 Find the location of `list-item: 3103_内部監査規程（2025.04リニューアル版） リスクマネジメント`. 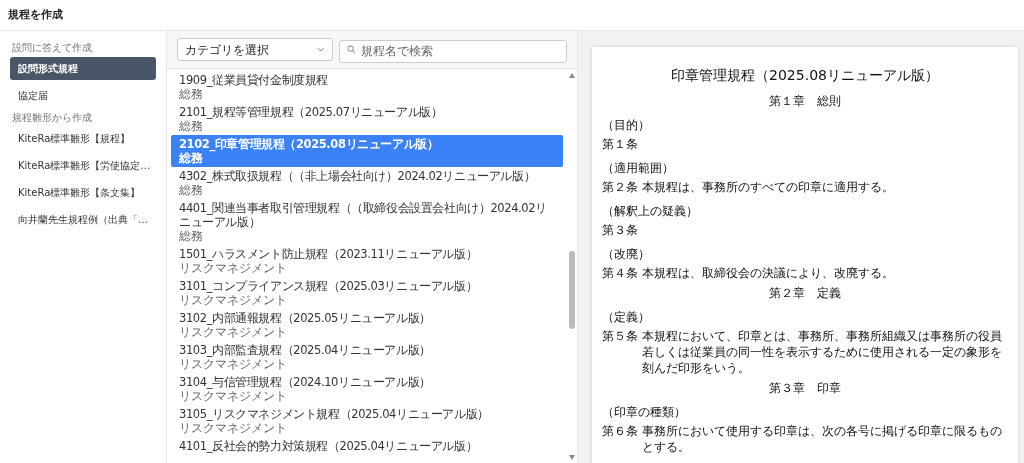

list-item: 3103_内部監査規程（2025.04リニューアル版） リスクマネジメント is located at coordinates (367, 357).